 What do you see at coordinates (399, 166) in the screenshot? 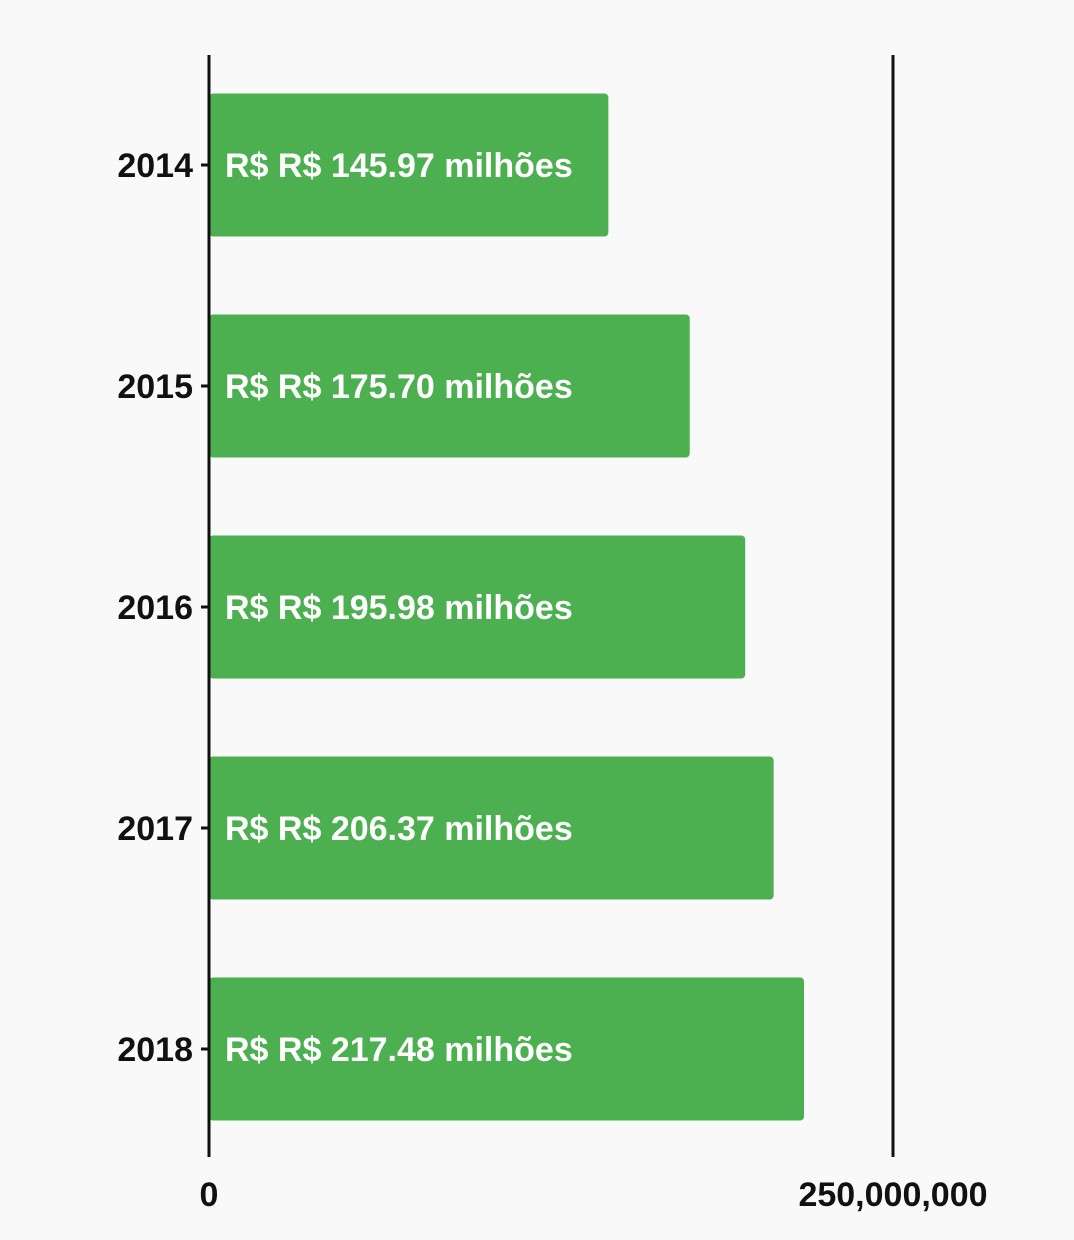
I see `bar-value-label: R$ R$ 145.97 milhões` at bounding box center [399, 166].